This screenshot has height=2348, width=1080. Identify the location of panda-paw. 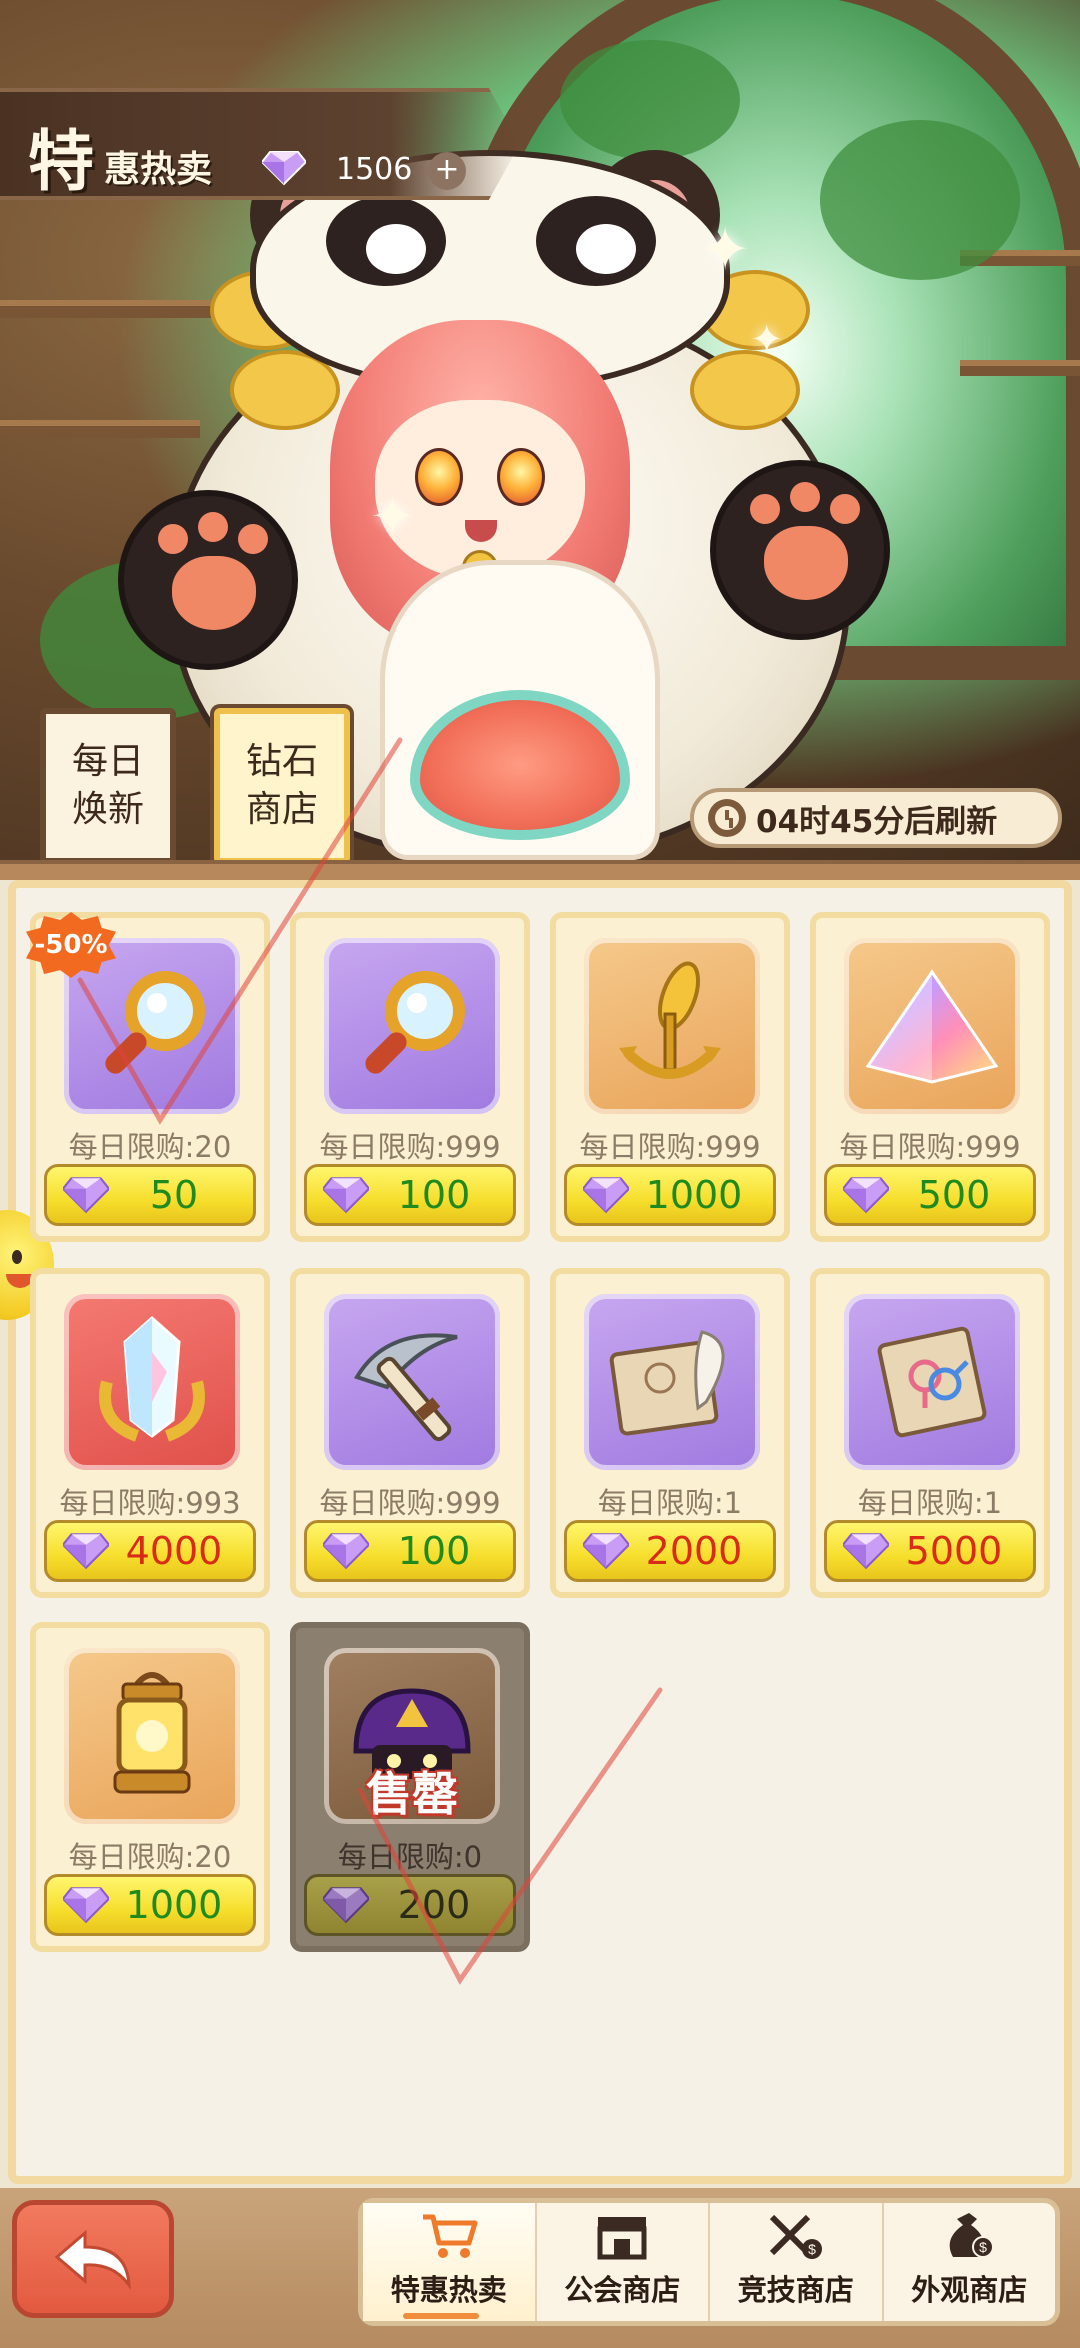
(208, 580).